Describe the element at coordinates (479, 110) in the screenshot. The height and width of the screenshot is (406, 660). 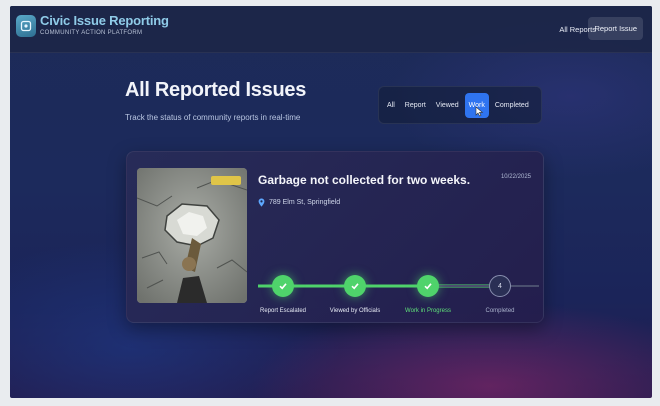
I see `cursor-icon` at that location.